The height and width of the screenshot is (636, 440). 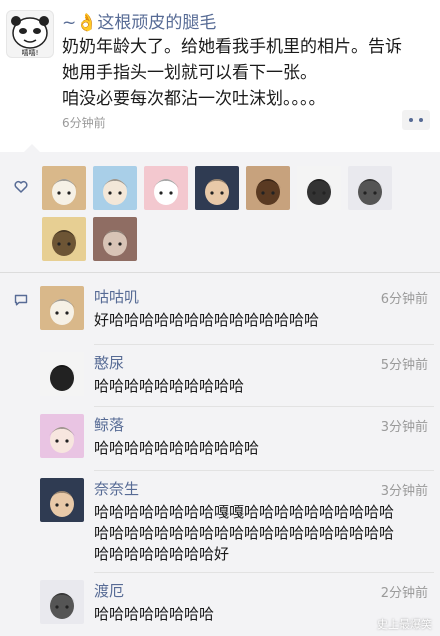 I want to click on 憨尿, so click(x=62, y=374).